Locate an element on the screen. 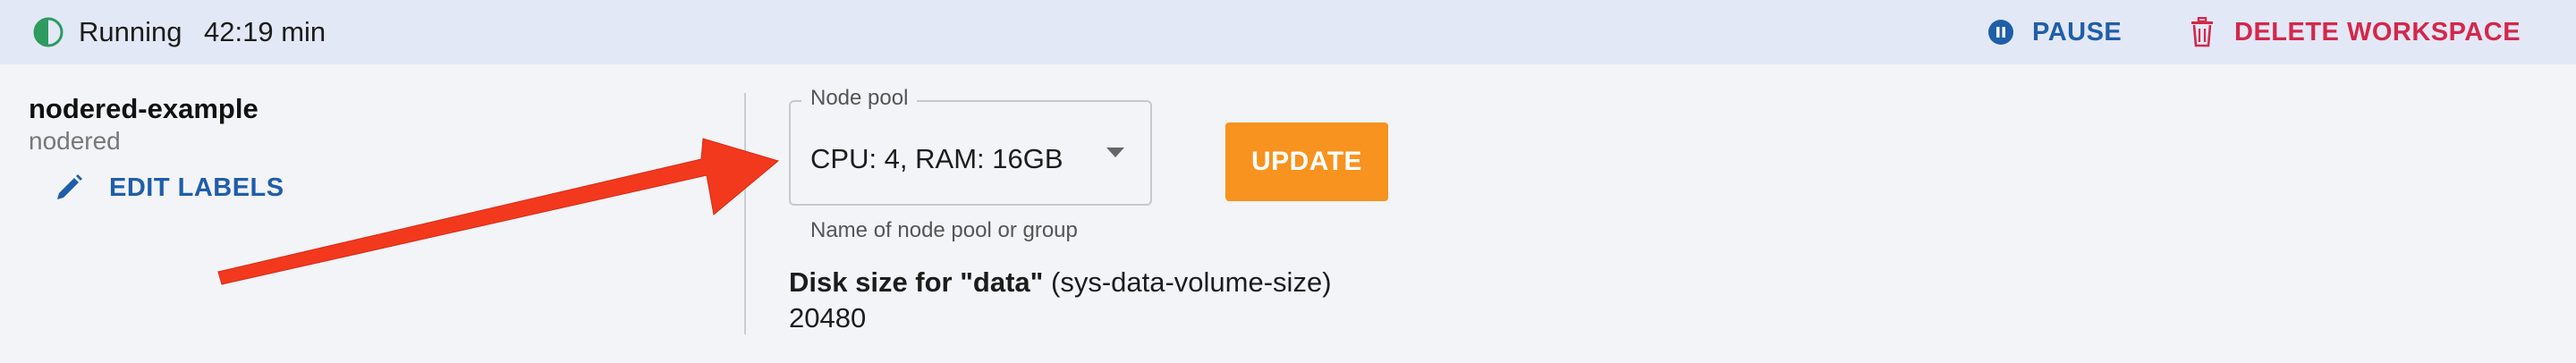 The height and width of the screenshot is (363, 2576). pencil-icon is located at coordinates (69, 186).